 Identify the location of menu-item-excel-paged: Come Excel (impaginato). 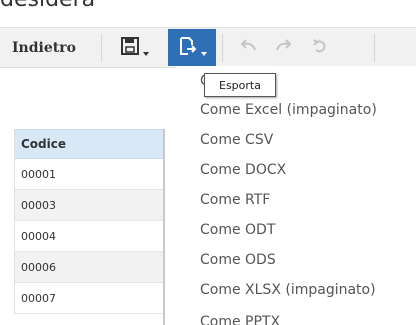
(288, 110).